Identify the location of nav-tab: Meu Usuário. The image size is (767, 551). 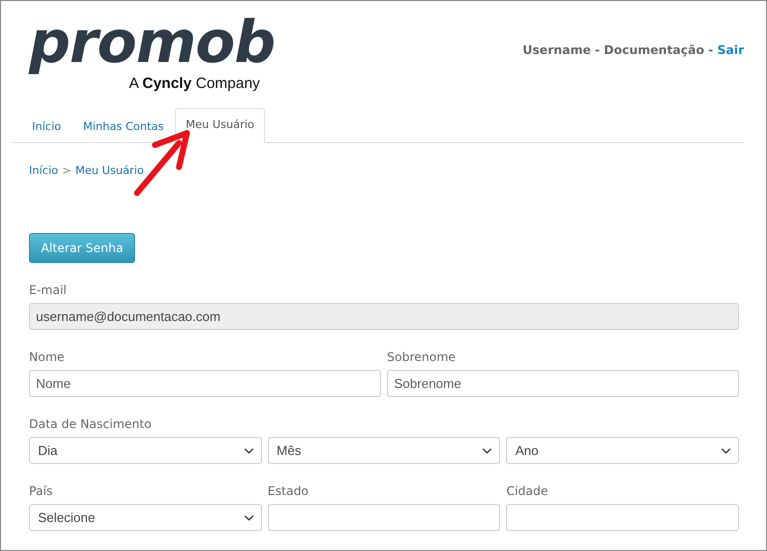
(220, 125).